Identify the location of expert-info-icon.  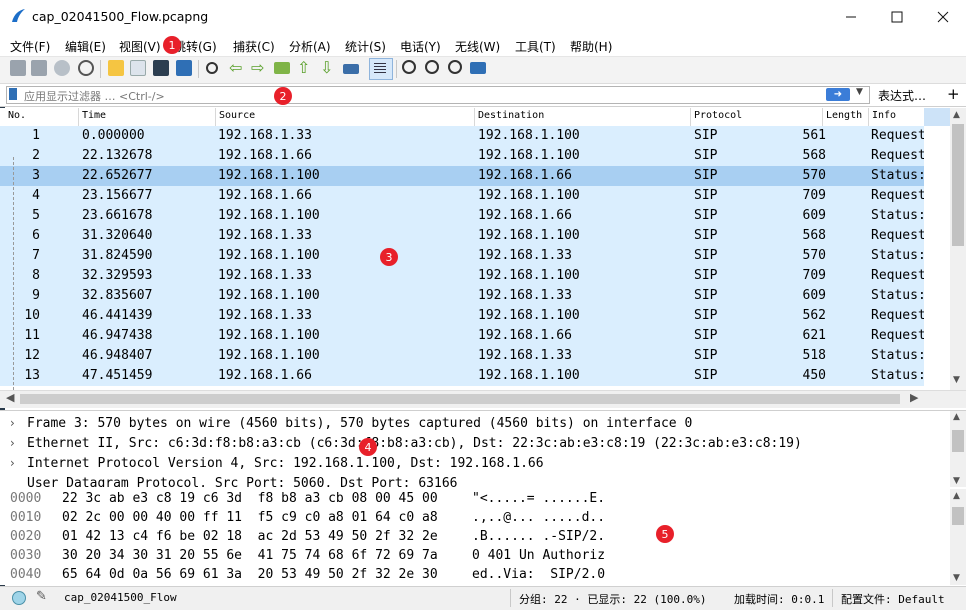
(19, 598).